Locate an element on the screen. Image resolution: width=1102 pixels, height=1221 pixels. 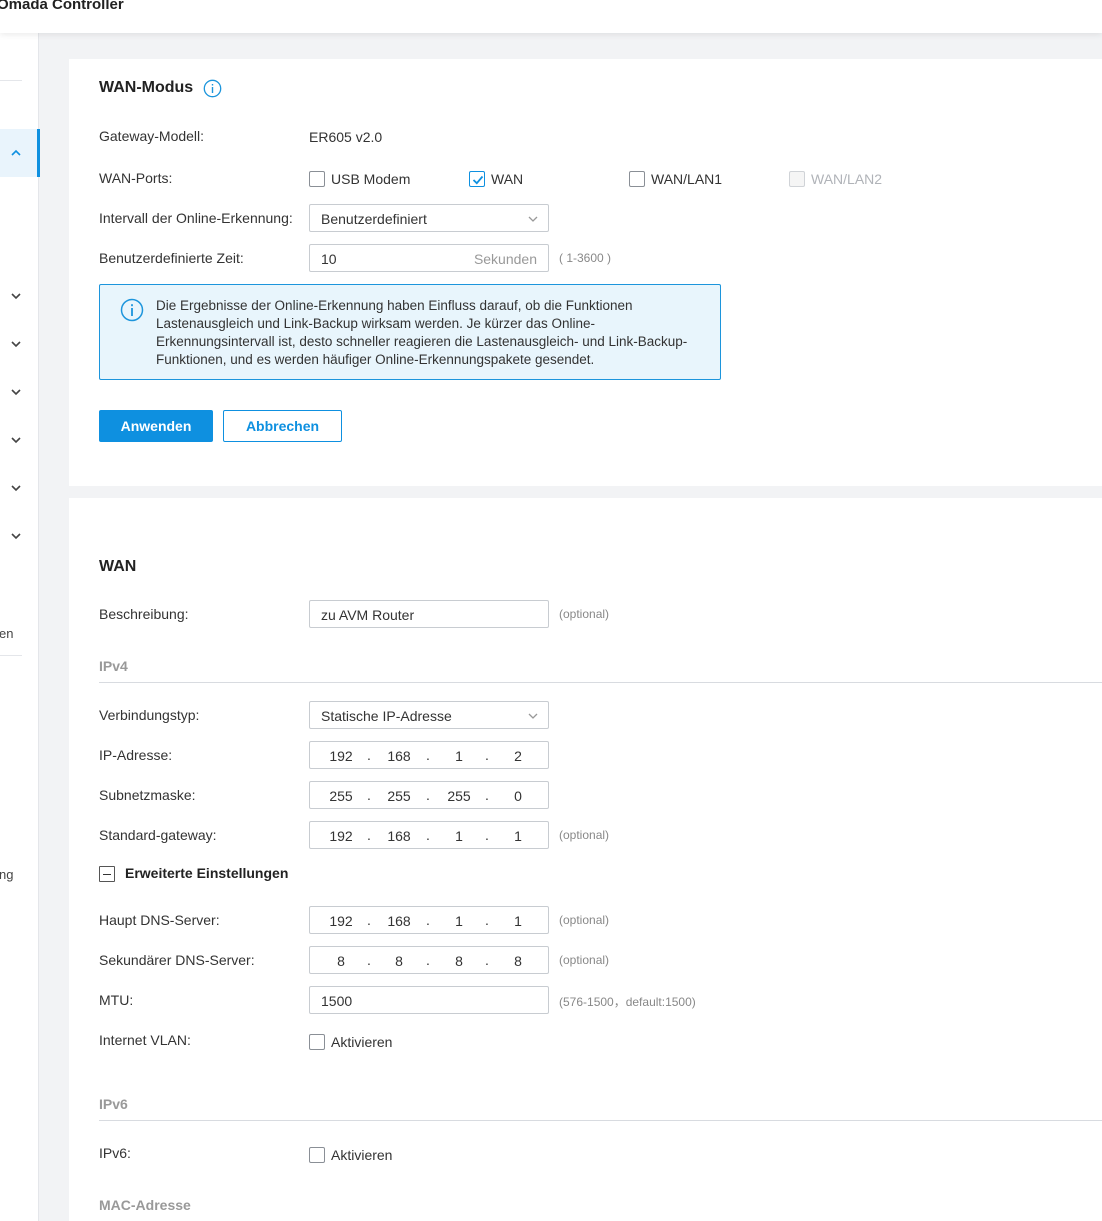
wan-lan2-label: WAN/LAN2 is located at coordinates (847, 179).